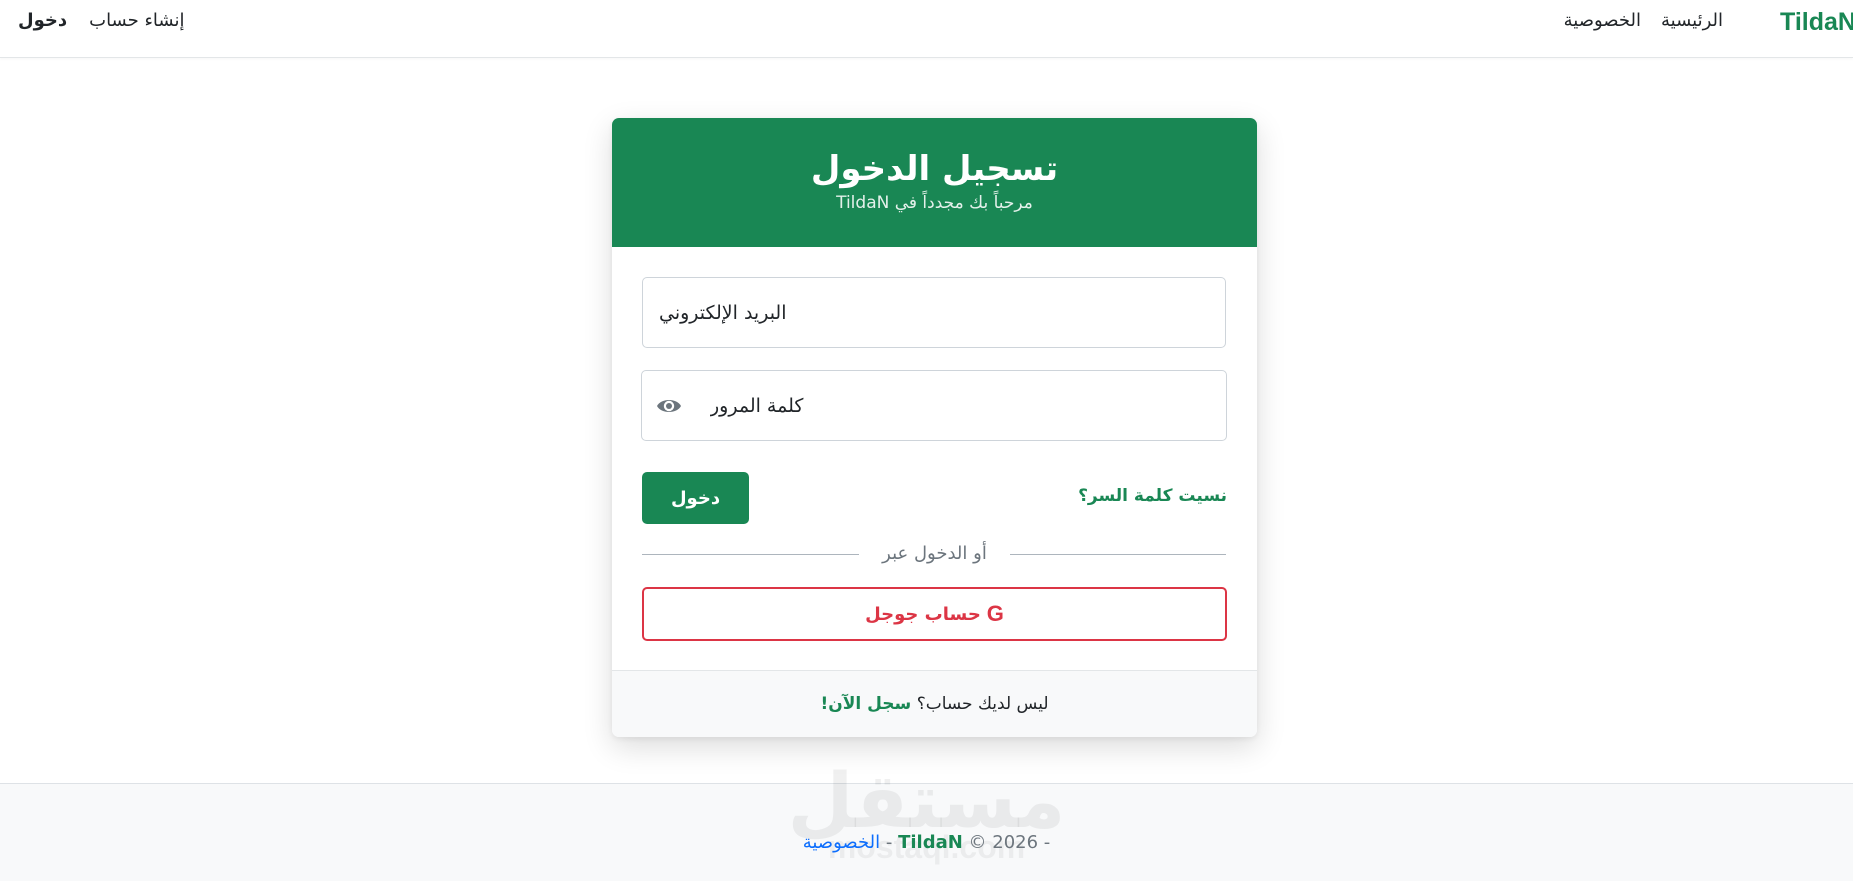  I want to click on footer-copyright-line: الخصوصية - TildaN © 2026 -, so click(926, 842).